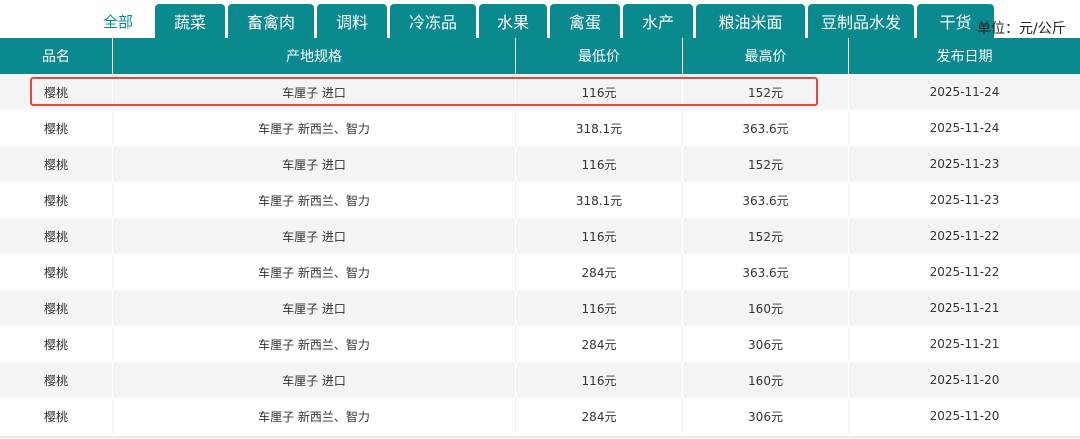 The height and width of the screenshot is (439, 1080). I want to click on header-product-name: 品名, so click(56, 56).